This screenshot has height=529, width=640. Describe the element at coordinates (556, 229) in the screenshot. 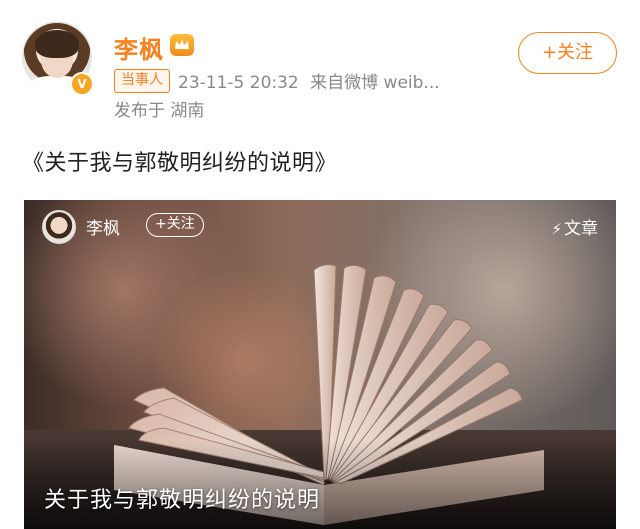

I see `lightning-icon: ⚡` at that location.